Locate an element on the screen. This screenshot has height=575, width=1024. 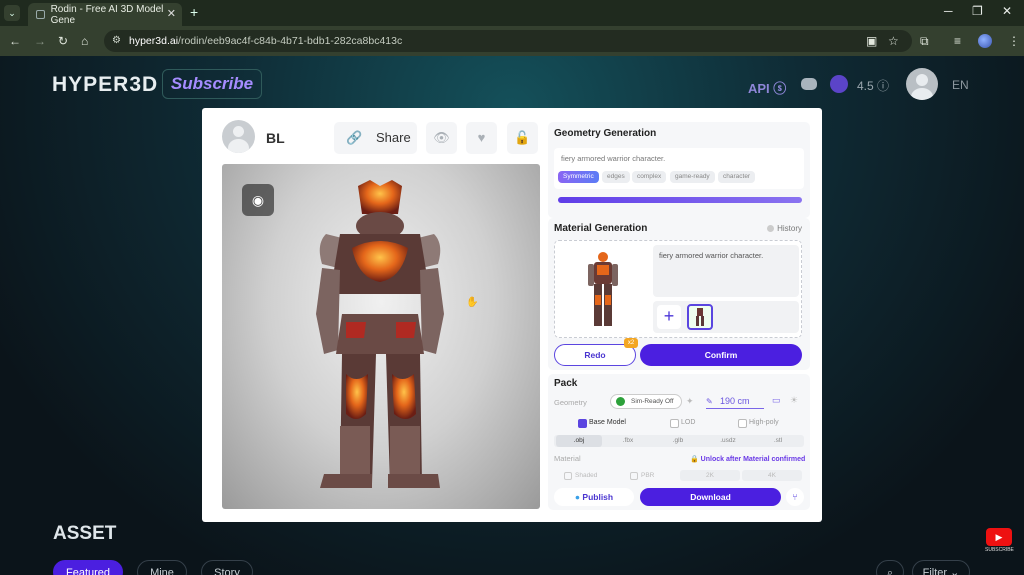
browser-tab: Rodin - Free AI 3D Model Gene ✕ is located at coordinates (105, 14).